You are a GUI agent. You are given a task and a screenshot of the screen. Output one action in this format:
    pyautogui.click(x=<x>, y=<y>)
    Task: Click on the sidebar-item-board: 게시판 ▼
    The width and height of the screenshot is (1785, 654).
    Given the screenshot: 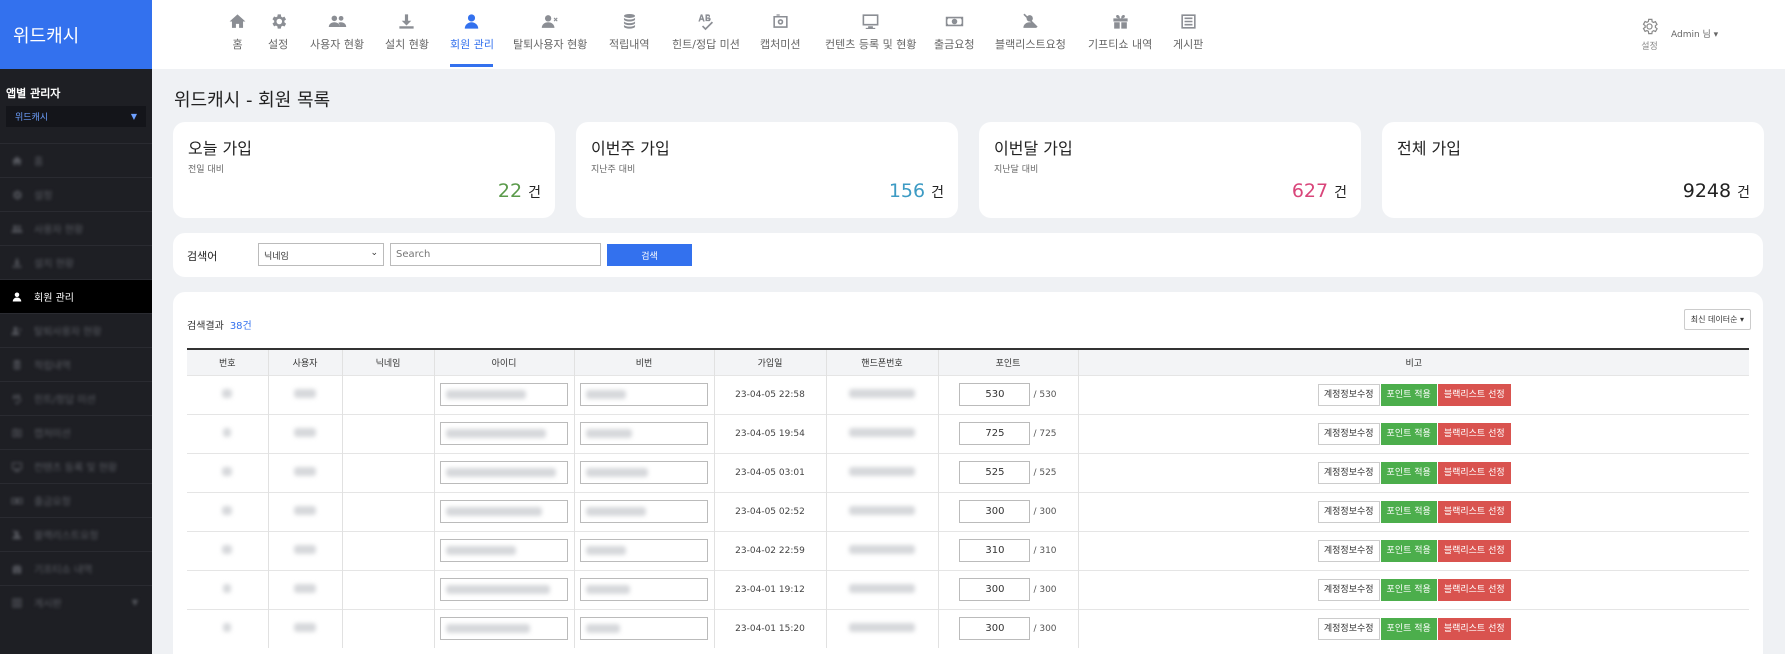 What is the action you would take?
    pyautogui.click(x=76, y=602)
    